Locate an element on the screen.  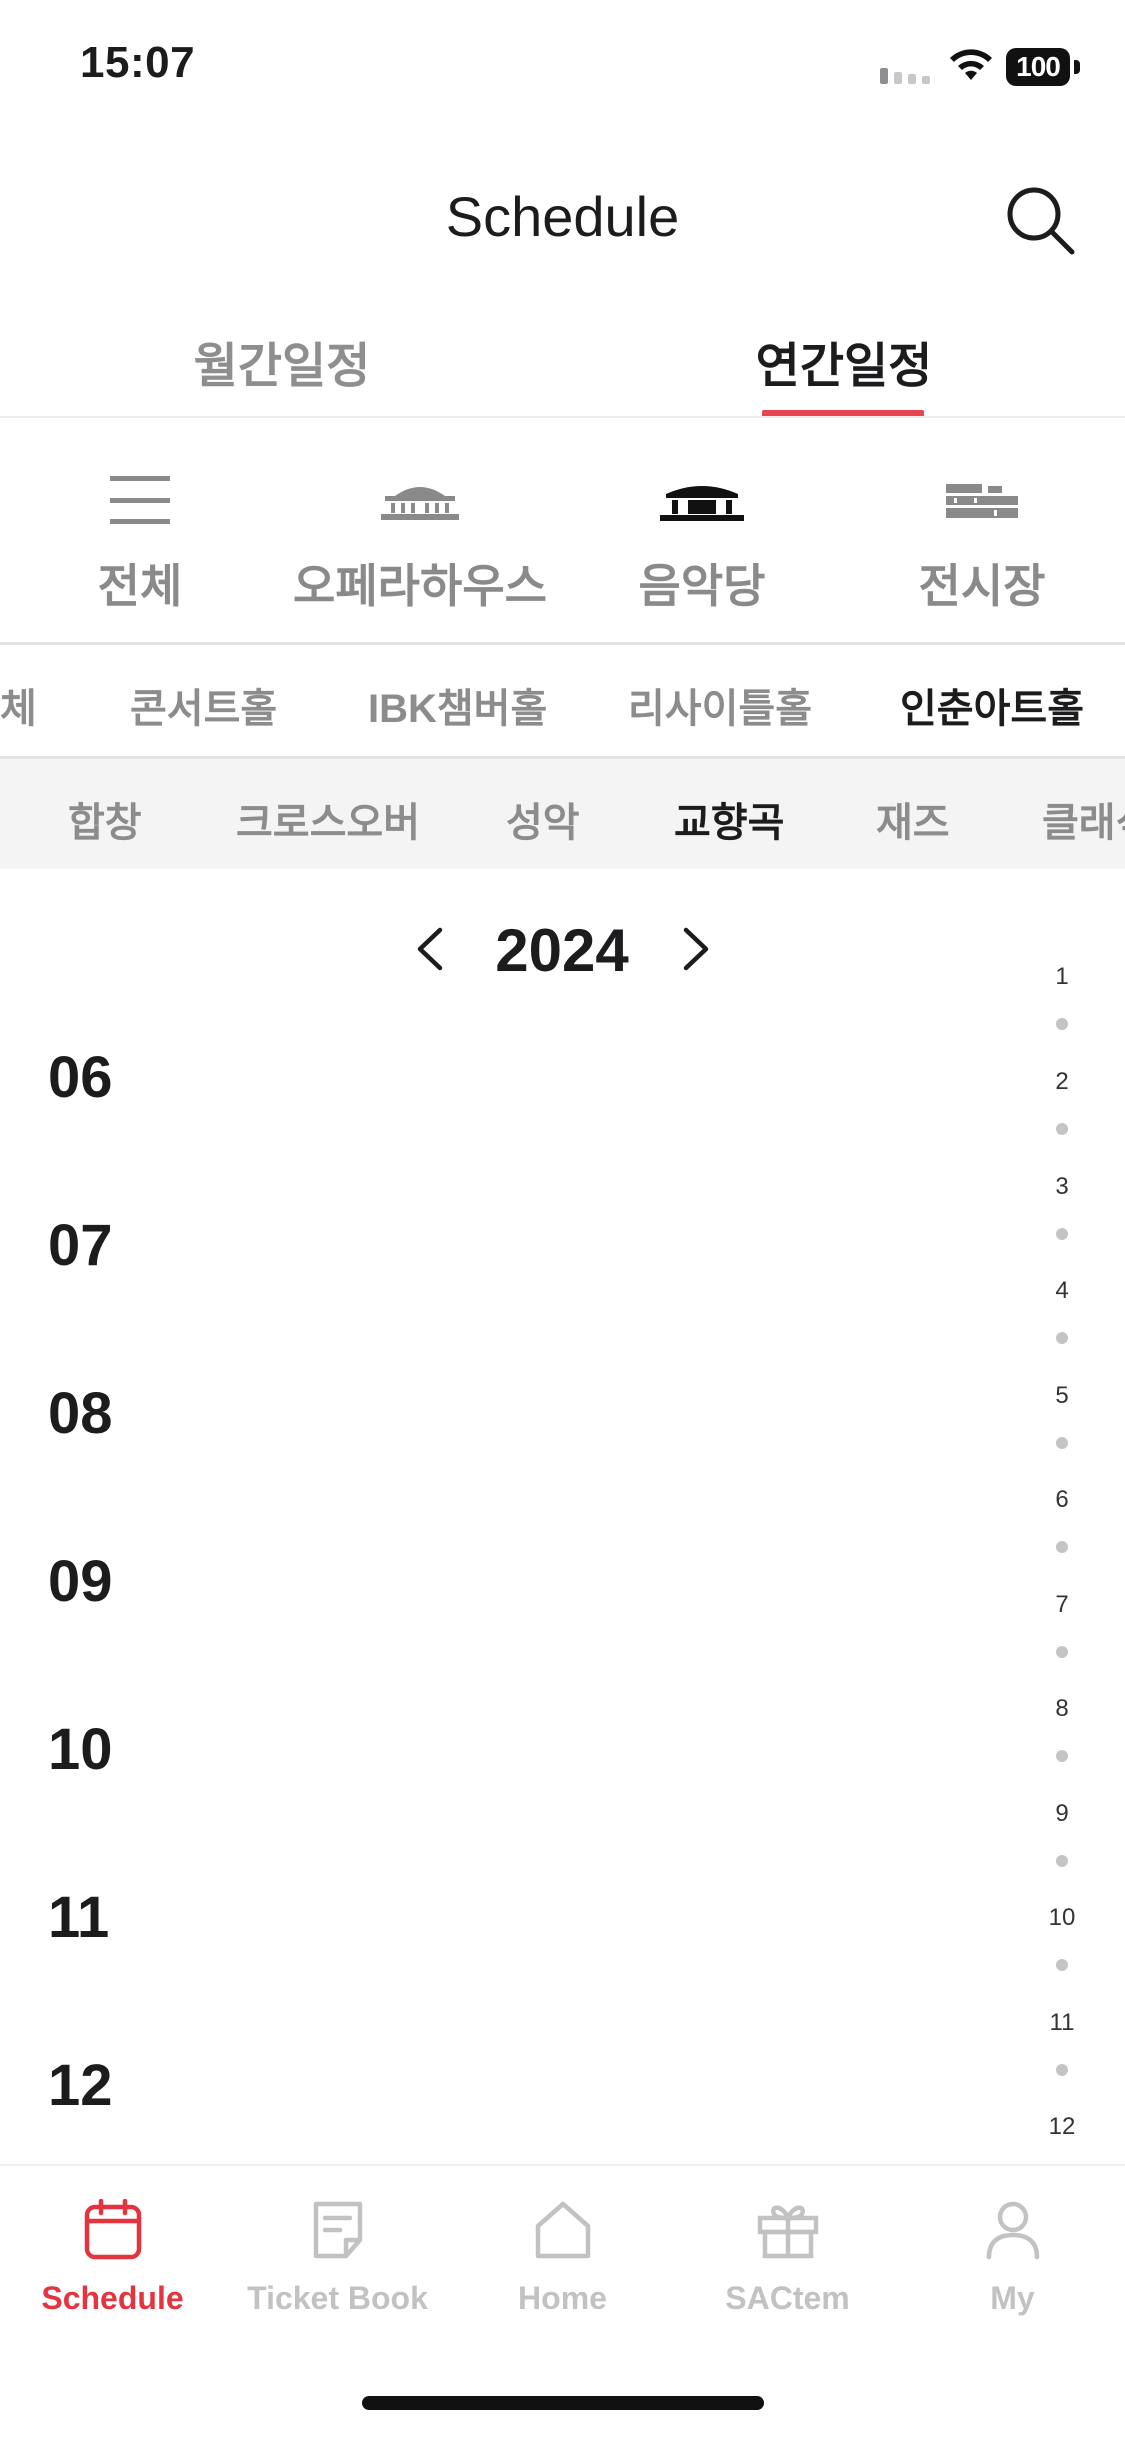
month-heading: 11 is located at coordinates (79, 1917).